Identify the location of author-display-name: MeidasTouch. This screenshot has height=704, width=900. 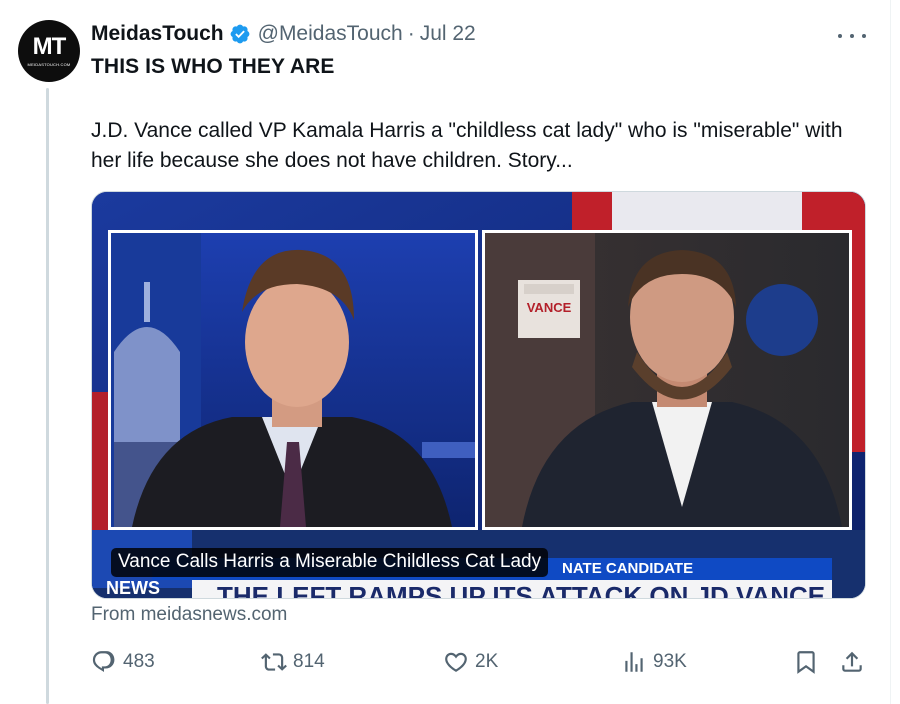
(157, 34).